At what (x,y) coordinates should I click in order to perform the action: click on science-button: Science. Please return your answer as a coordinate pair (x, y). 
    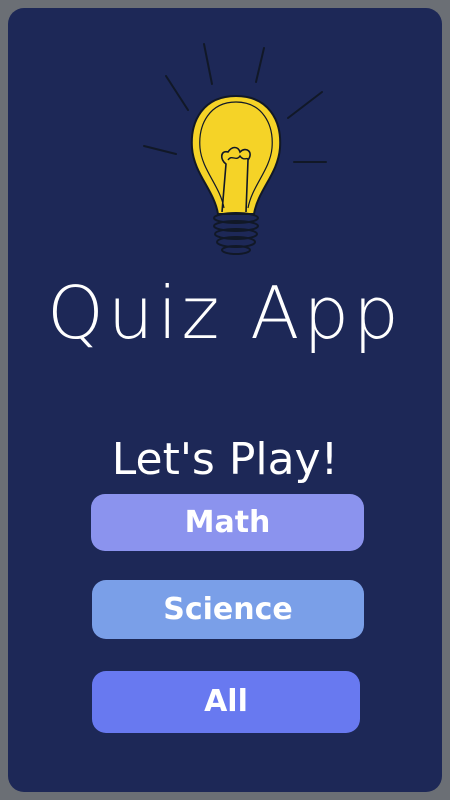
    Looking at the image, I should click on (228, 609).